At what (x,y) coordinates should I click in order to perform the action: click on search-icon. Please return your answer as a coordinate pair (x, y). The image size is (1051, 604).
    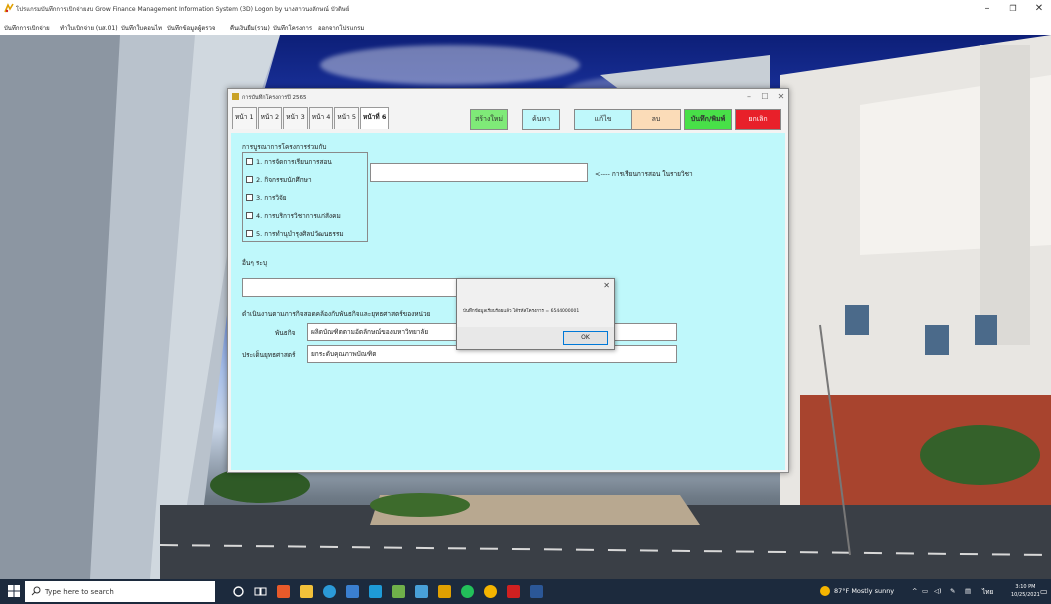
    Looking at the image, I should click on (36, 591).